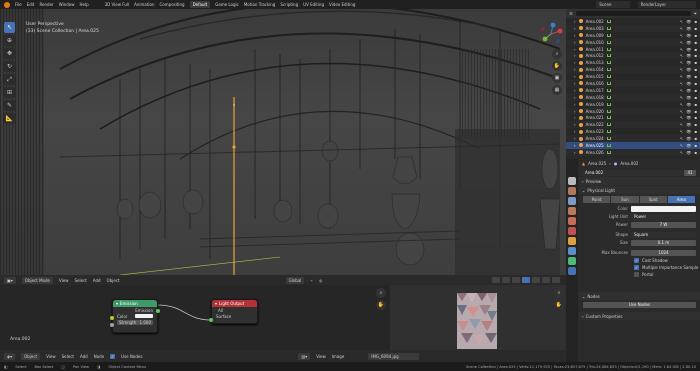 The image size is (700, 371). What do you see at coordinates (666, 4) in the screenshot?
I see `render-layer-selector: RenderLayer` at bounding box center [666, 4].